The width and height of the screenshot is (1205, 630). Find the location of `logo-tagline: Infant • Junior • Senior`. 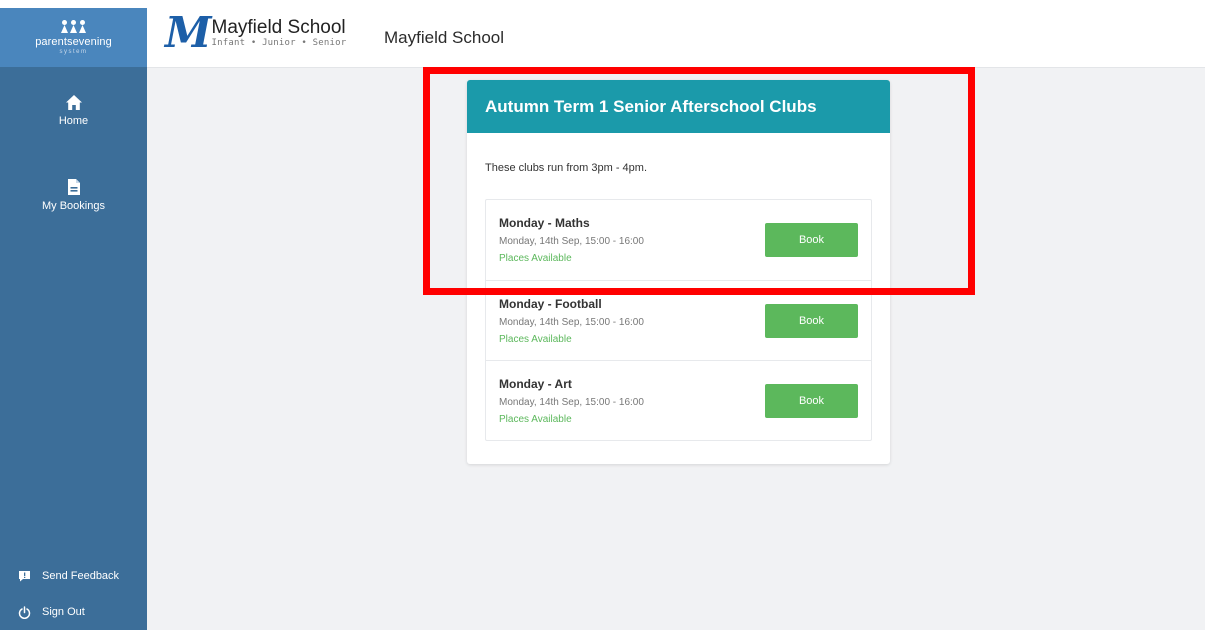

logo-tagline: Infant • Junior • Senior is located at coordinates (279, 43).